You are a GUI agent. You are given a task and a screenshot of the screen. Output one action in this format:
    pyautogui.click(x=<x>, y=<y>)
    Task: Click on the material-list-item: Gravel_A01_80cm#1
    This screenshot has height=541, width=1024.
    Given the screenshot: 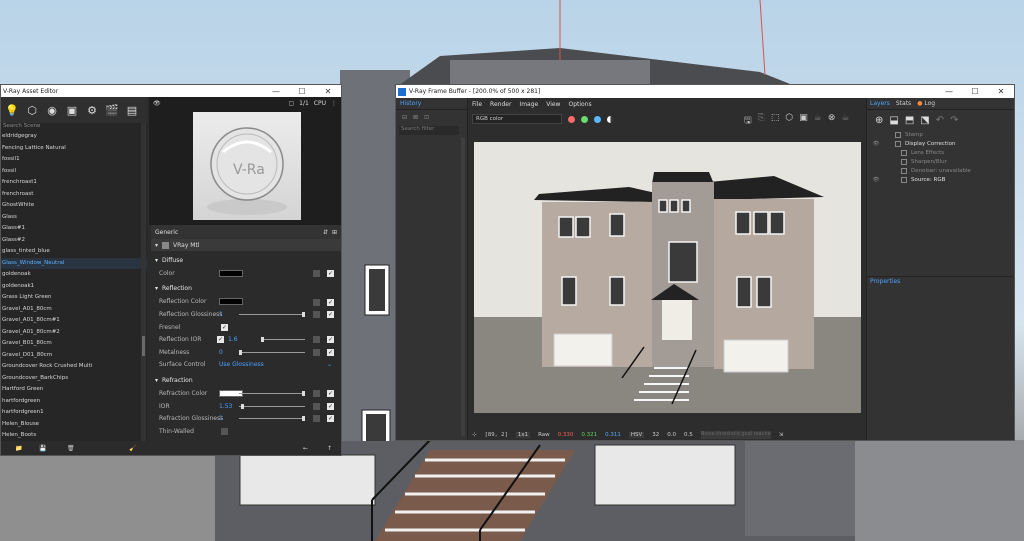 What is the action you would take?
    pyautogui.click(x=74, y=321)
    